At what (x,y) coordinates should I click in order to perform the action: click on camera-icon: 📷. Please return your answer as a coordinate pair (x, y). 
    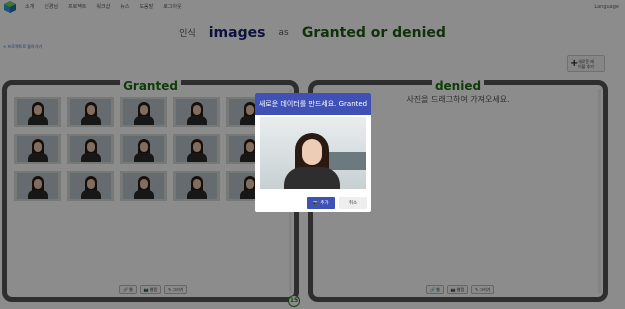
    Looking at the image, I should click on (317, 203).